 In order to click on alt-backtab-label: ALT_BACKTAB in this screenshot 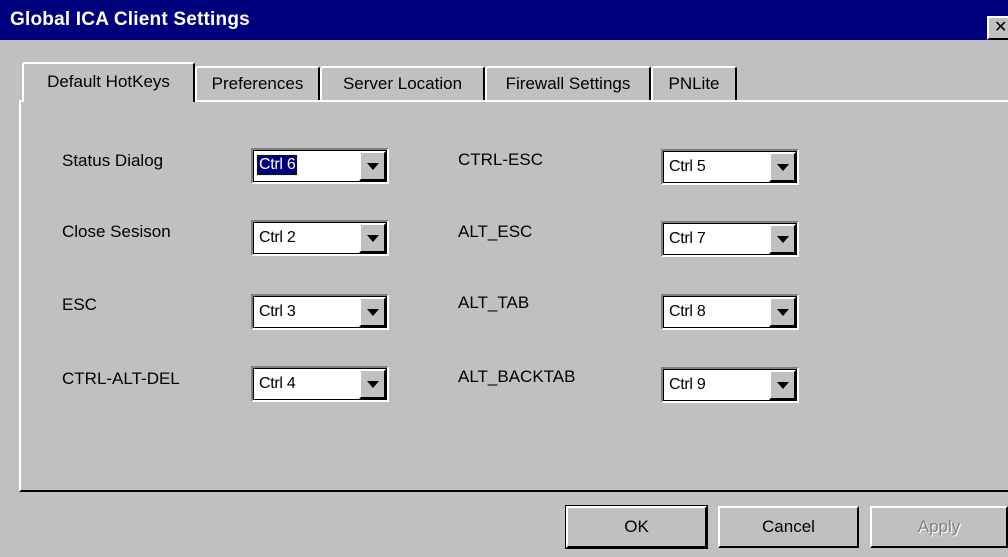, I will do `click(517, 376)`.